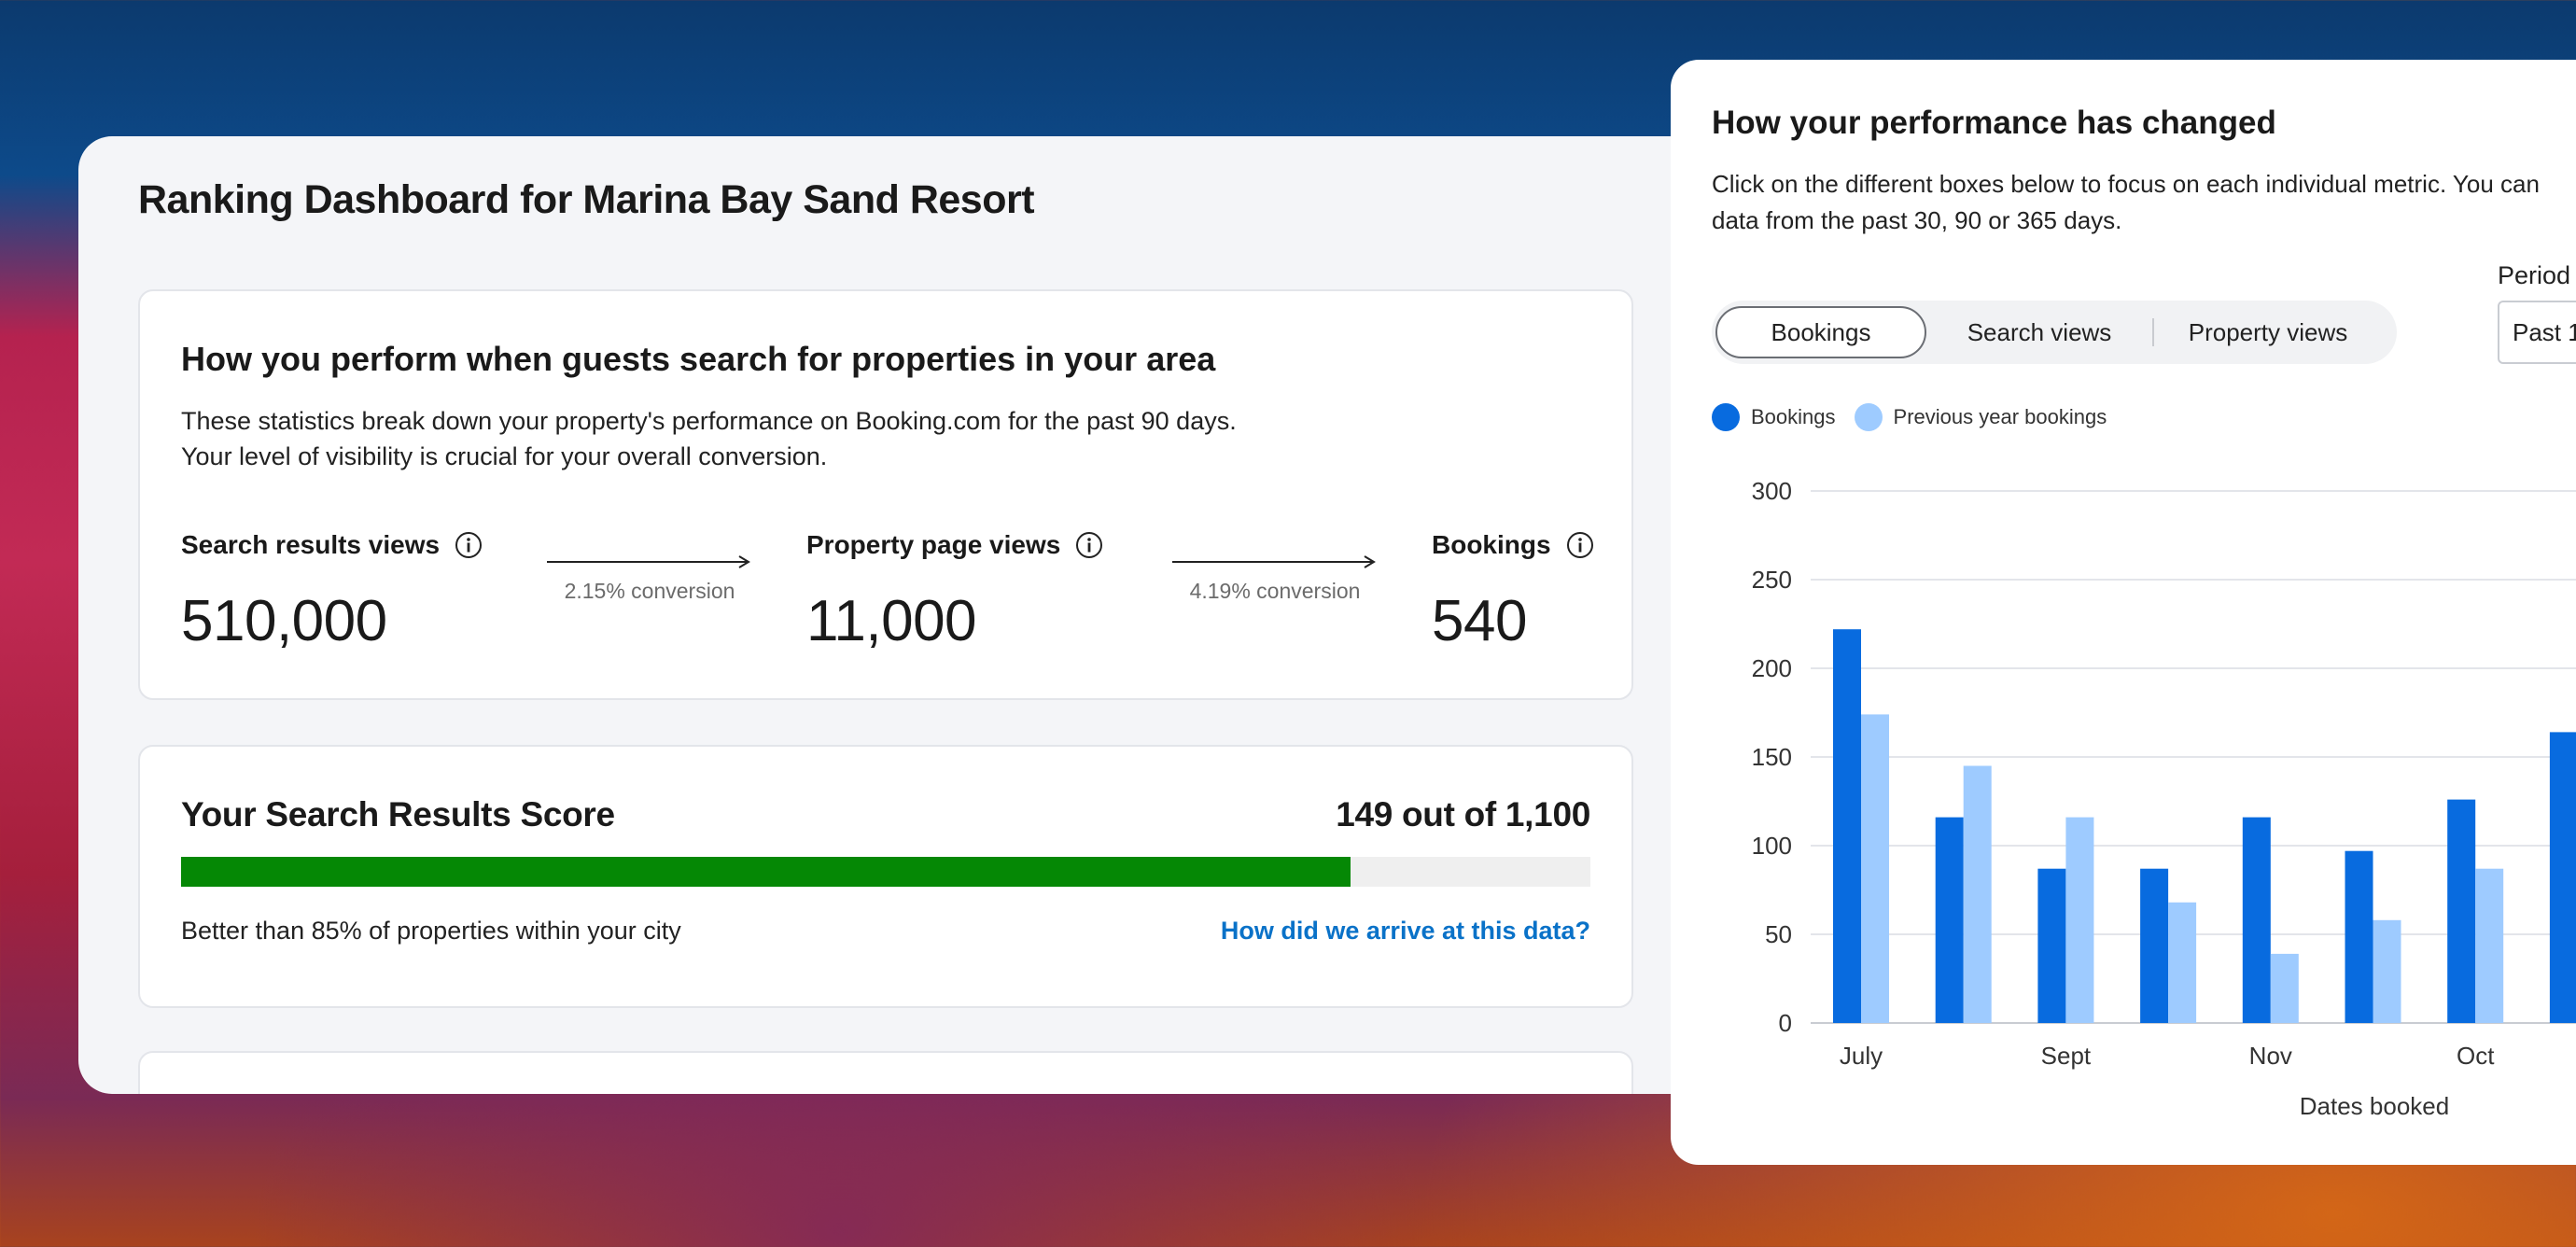 Image resolution: width=2576 pixels, height=1247 pixels. What do you see at coordinates (1772, 846) in the screenshot?
I see `y-tick-label: 100` at bounding box center [1772, 846].